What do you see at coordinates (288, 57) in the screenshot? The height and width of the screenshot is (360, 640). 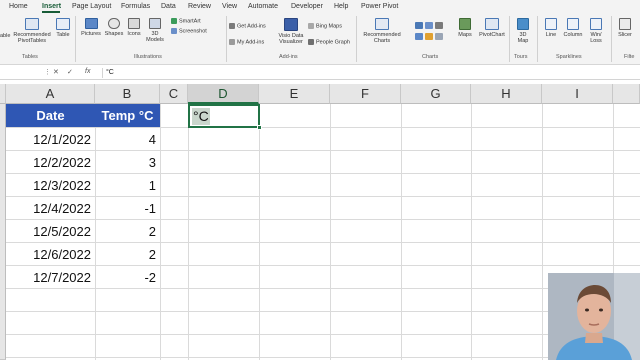 I see `addins-group-label: Add-ins` at bounding box center [288, 57].